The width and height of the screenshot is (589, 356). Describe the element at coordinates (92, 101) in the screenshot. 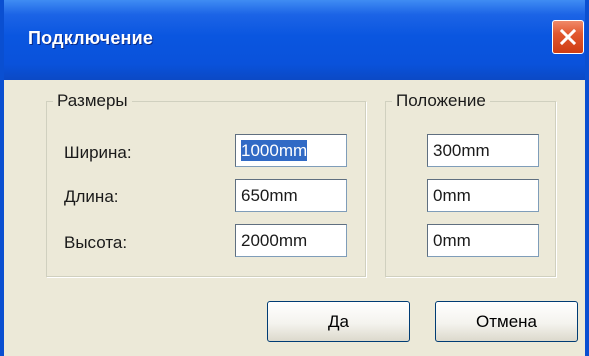

I see `sizes-group-legend: Размеры` at that location.